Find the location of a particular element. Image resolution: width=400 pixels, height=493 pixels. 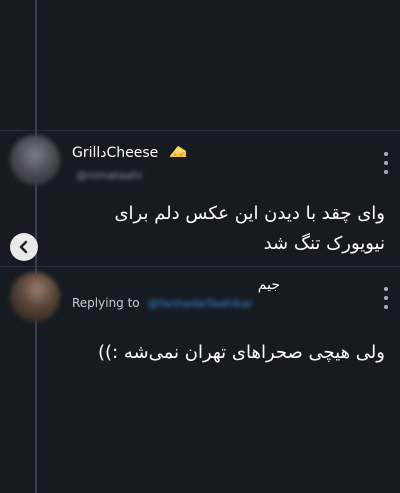

cheese-icon is located at coordinates (178, 153).